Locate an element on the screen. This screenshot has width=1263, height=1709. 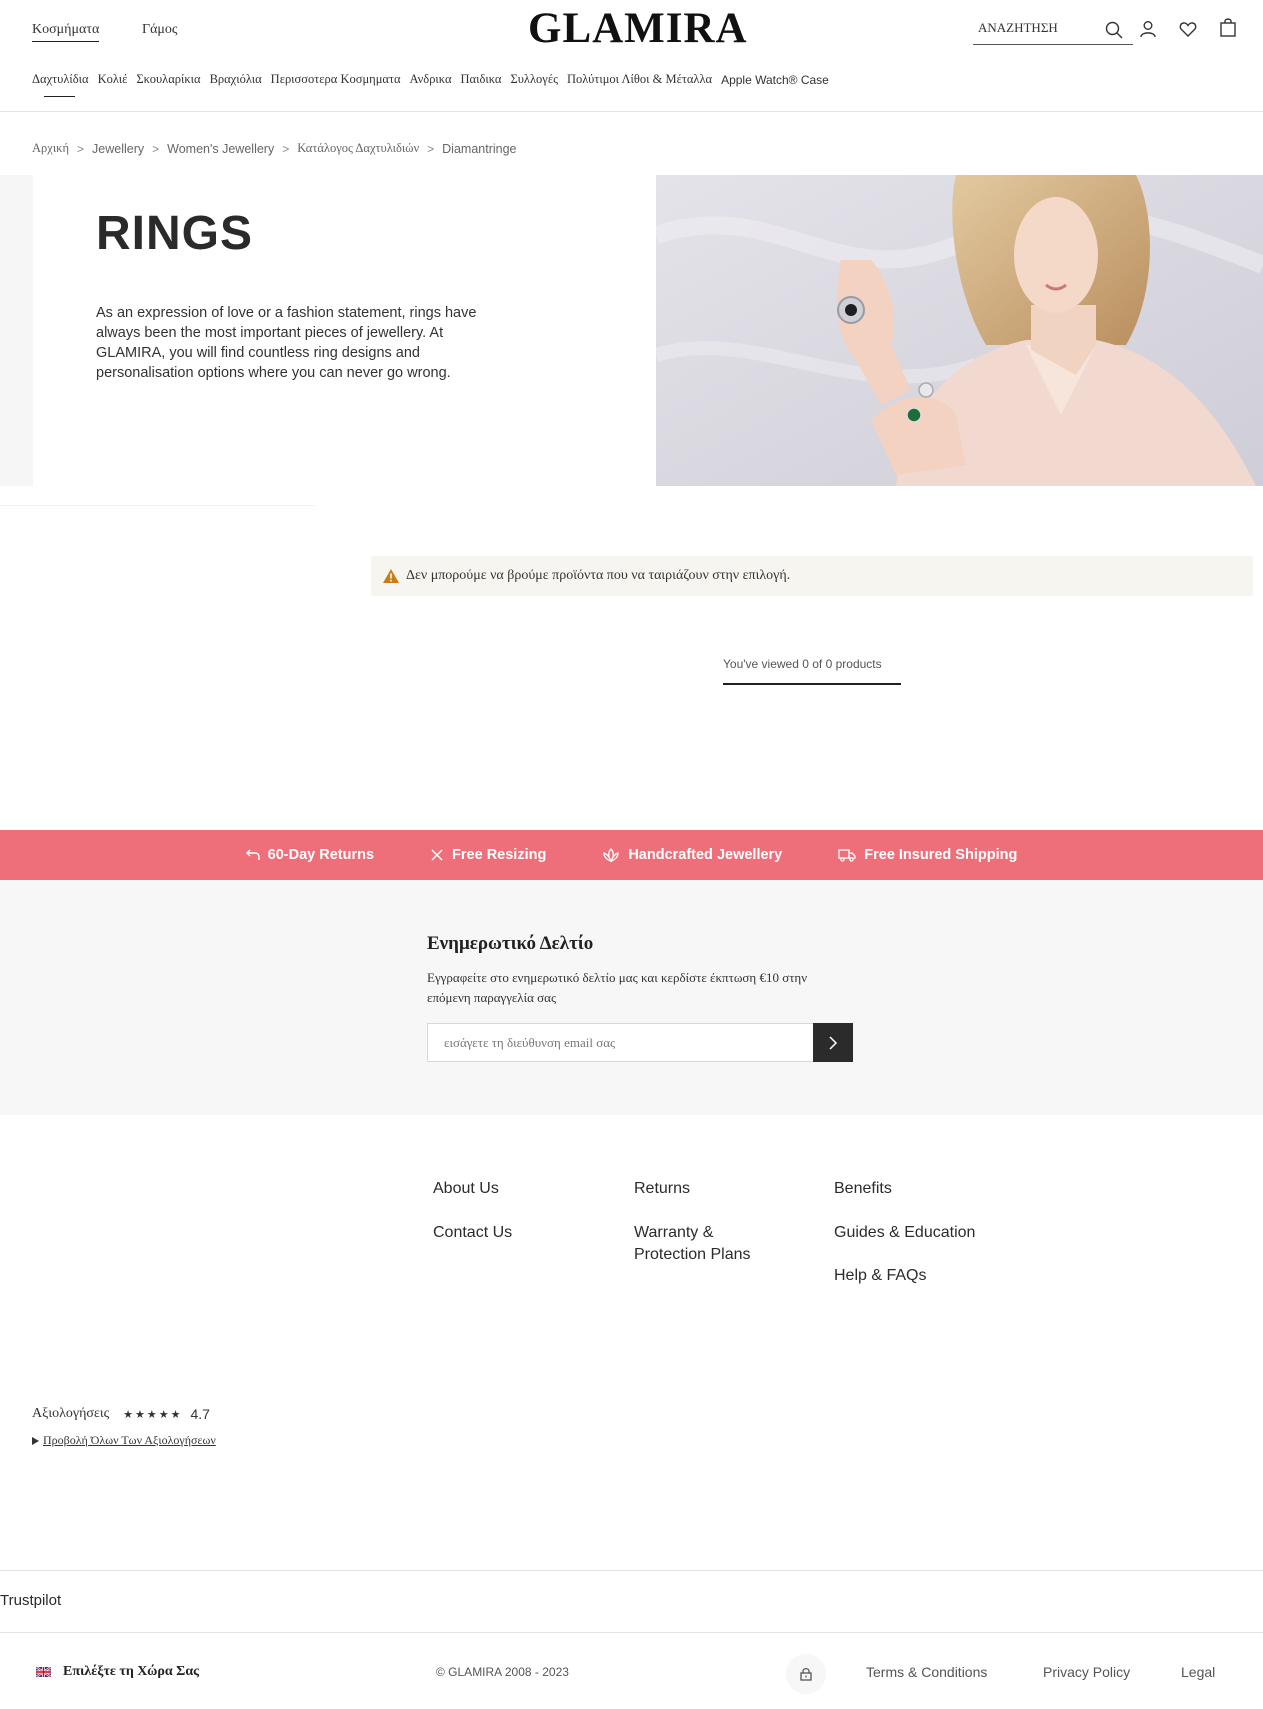
rating-value: 4.7 is located at coordinates (200, 1414).